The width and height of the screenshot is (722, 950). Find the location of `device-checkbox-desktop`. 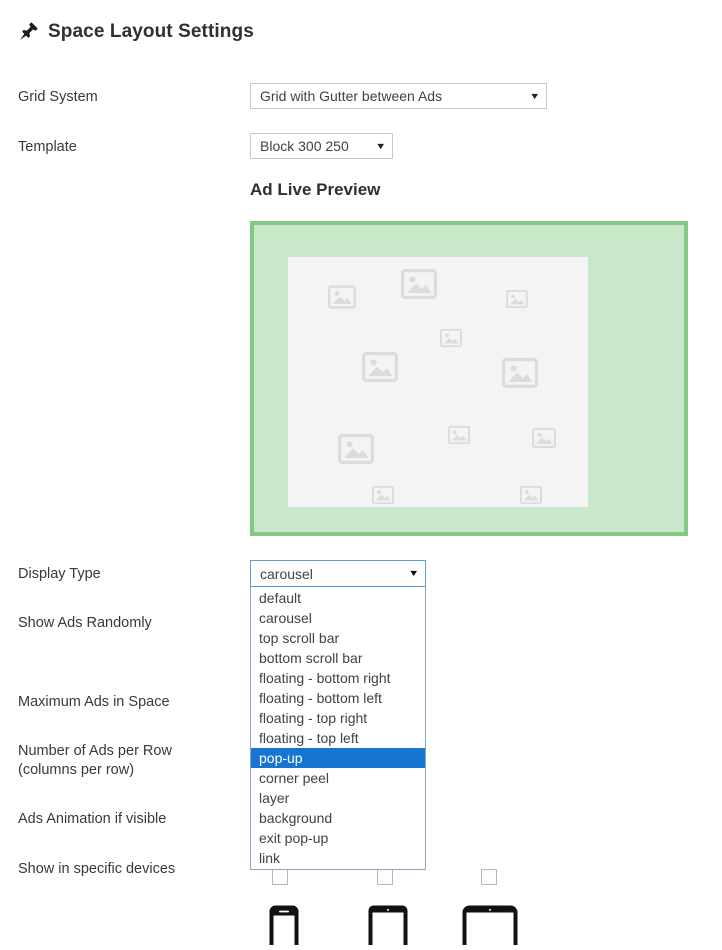

device-checkbox-desktop is located at coordinates (489, 877).